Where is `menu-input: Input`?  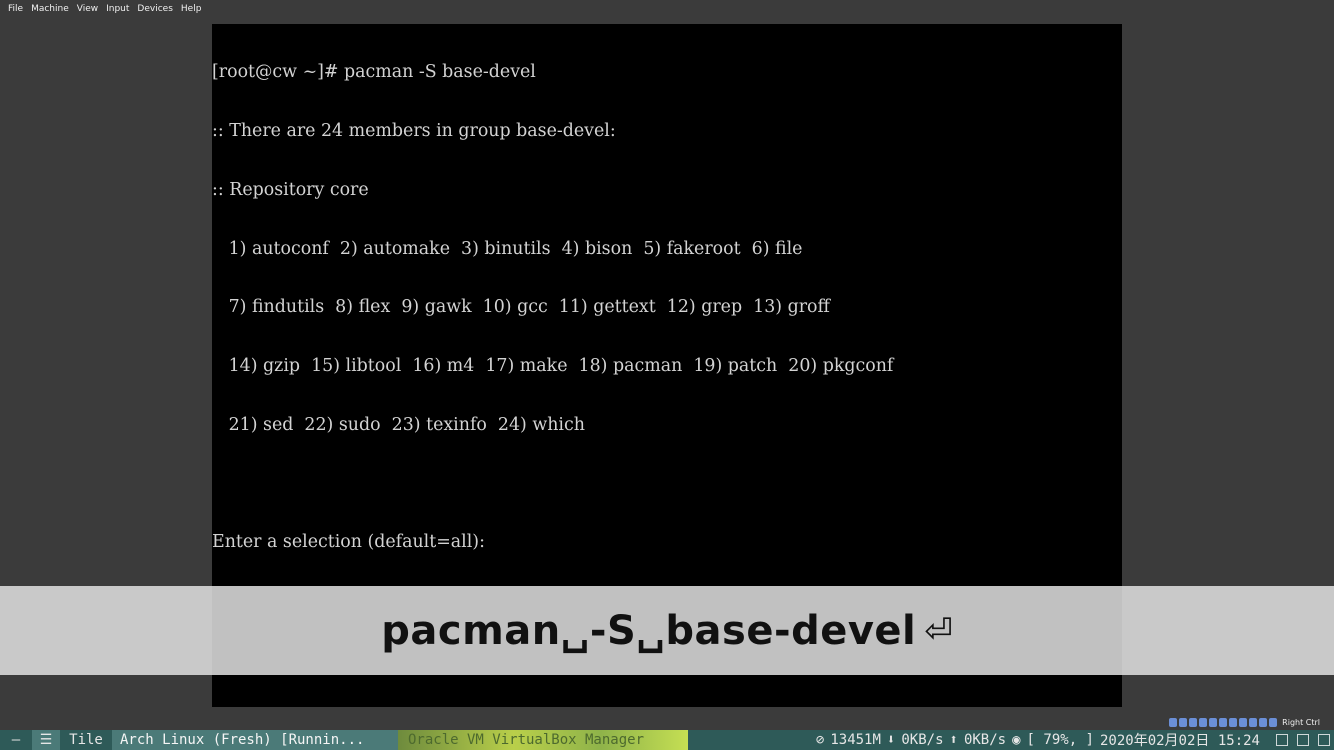 menu-input: Input is located at coordinates (117, 9).